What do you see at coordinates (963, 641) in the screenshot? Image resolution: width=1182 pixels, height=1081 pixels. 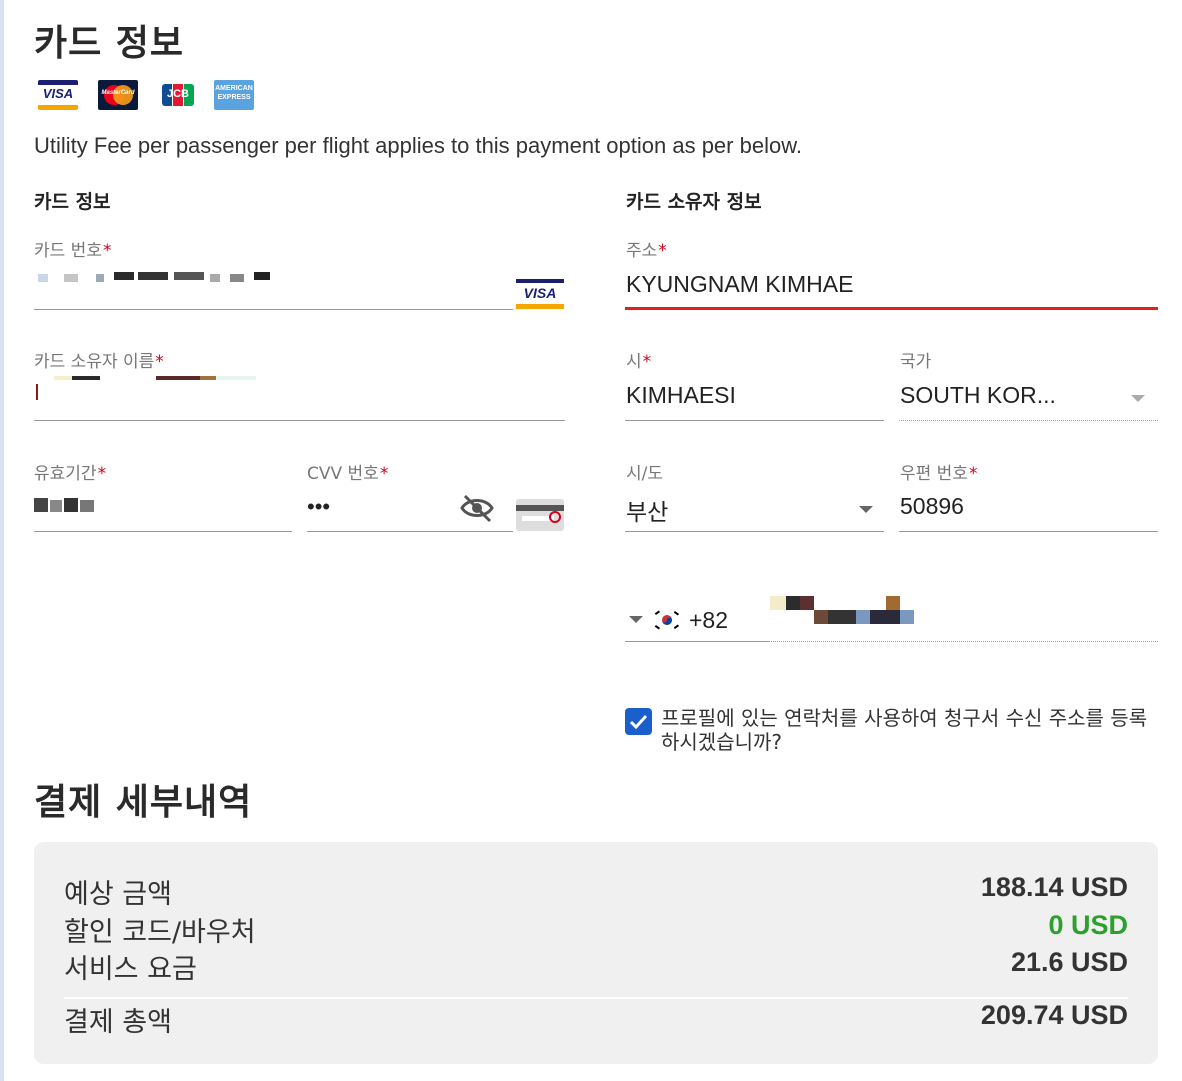 I see `phone-number-underline` at bounding box center [963, 641].